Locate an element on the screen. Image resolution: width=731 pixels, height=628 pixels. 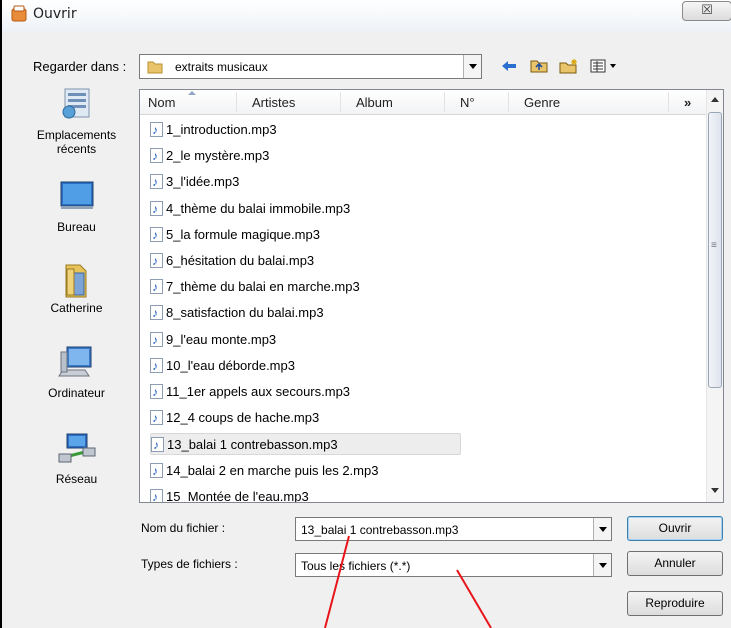
file-name: 10_l'eau déborde.mp3 is located at coordinates (230, 365).